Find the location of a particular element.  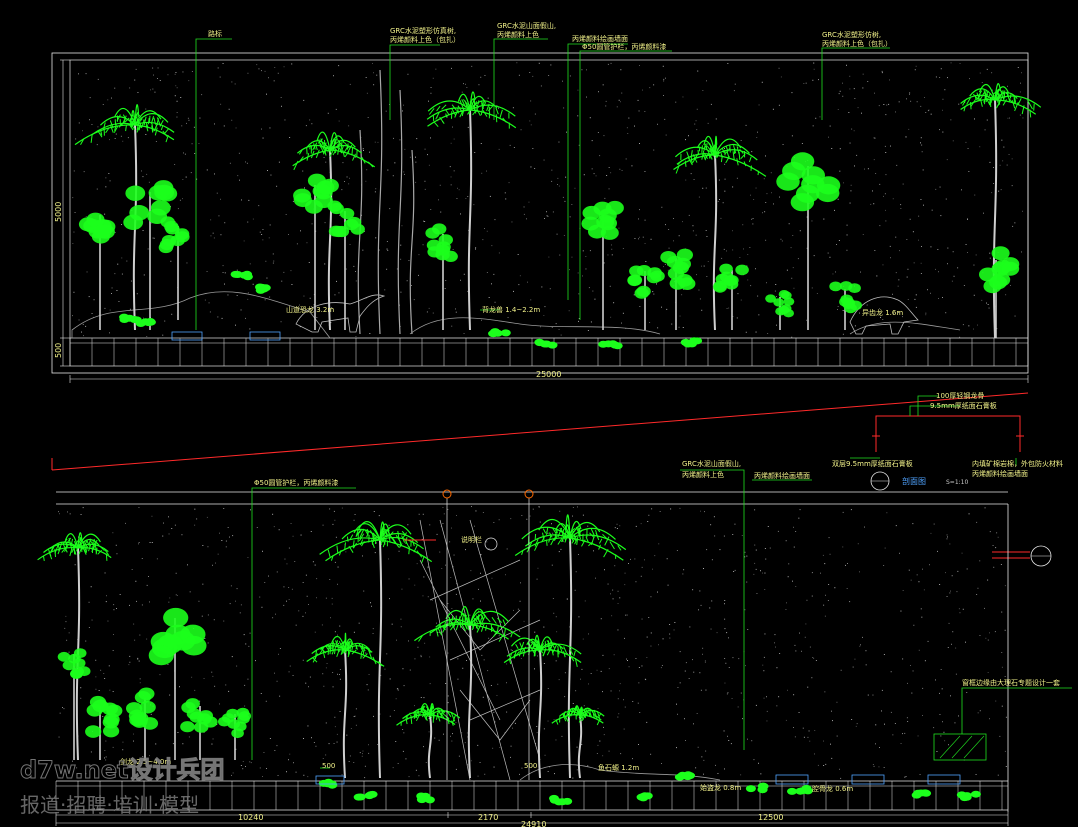

watermark-line-2: 报道·招聘·培训·模型 is located at coordinates (109, 805).